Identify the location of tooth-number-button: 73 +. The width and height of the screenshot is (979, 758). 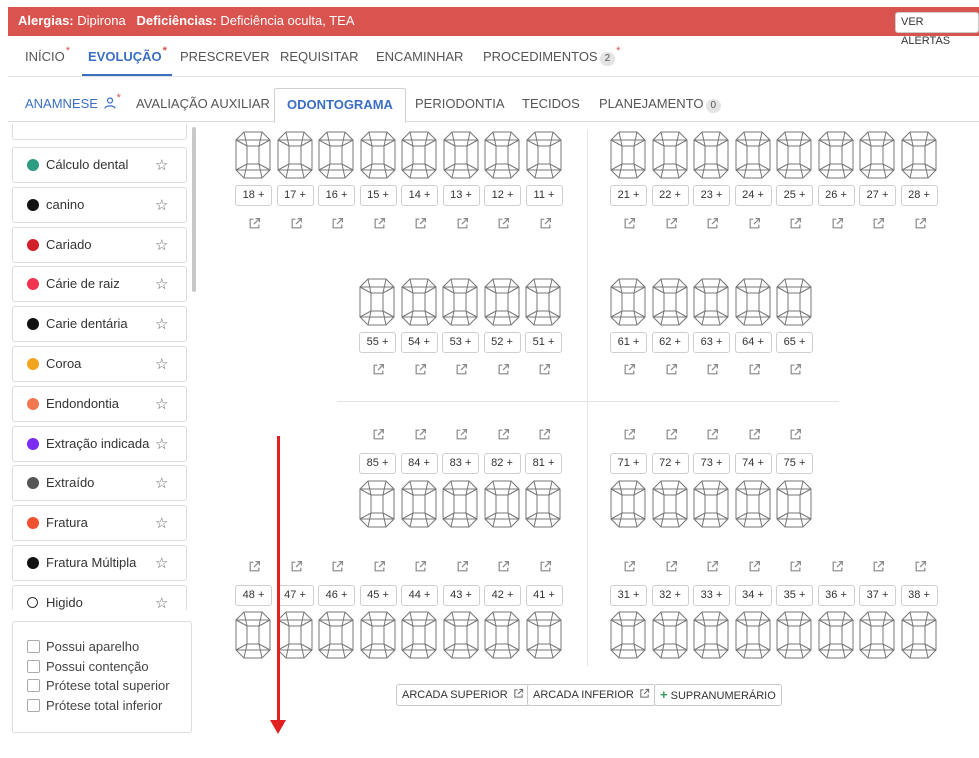
(711, 463).